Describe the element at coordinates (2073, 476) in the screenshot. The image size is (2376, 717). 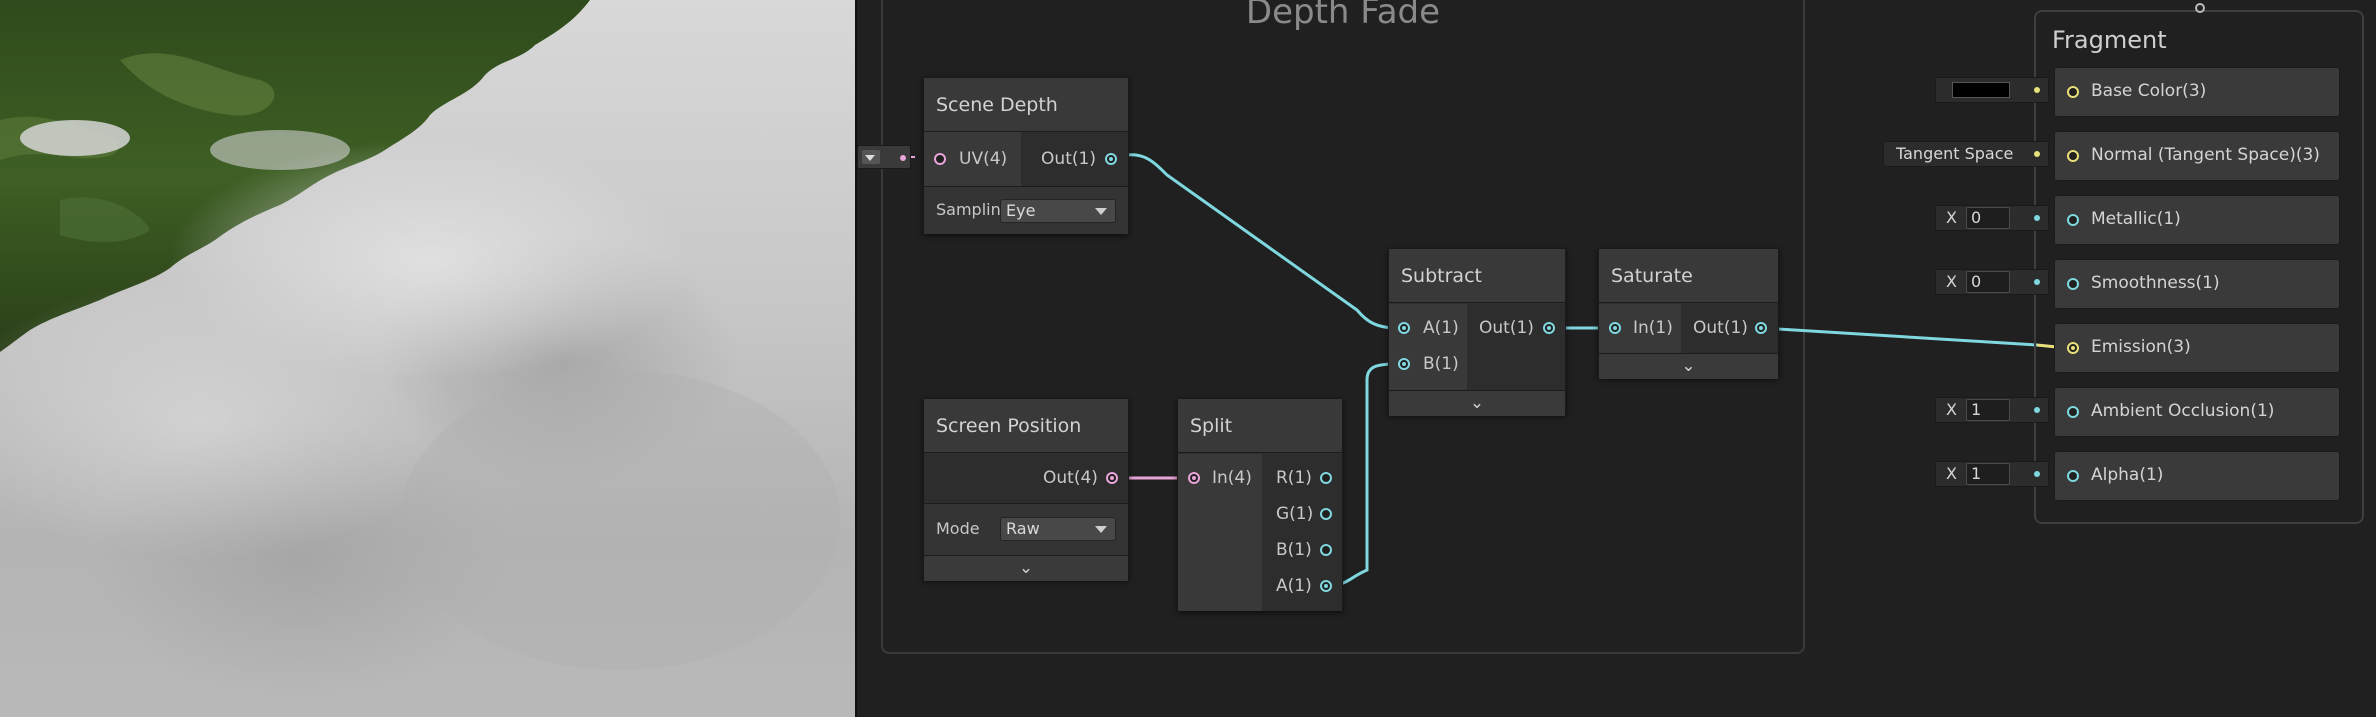
I see `alpha-port` at that location.